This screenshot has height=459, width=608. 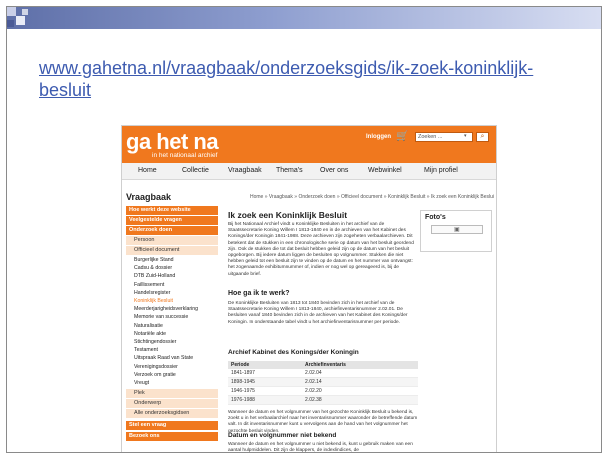 I want to click on page-title: Ik zoek een Koninklijk Besluit, so click(x=288, y=215).